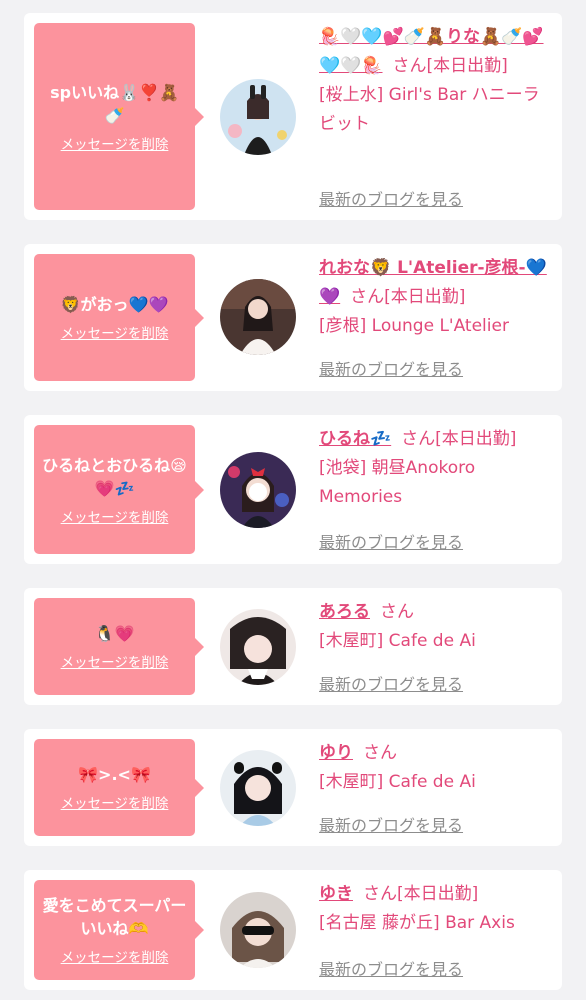  I want to click on message-bubble: ひるねとおひるね😪💗💤 メッセージを削除, so click(119, 489).